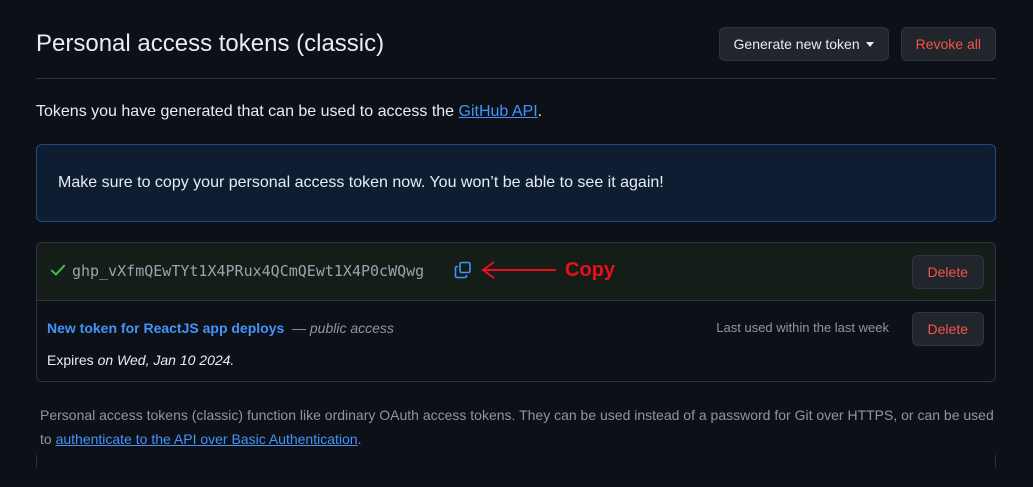  What do you see at coordinates (802, 327) in the screenshot?
I see `last-used-text: Last used within the last week` at bounding box center [802, 327].